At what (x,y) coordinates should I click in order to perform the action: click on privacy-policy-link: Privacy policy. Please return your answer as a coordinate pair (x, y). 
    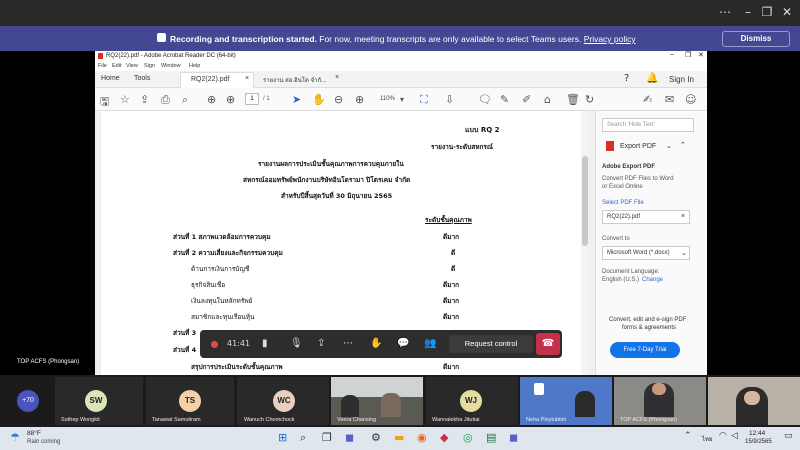
    Looking at the image, I should click on (610, 39).